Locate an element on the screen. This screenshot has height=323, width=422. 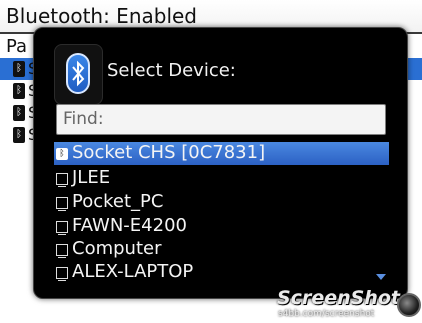
device-label: JLEE is located at coordinates (91, 177).